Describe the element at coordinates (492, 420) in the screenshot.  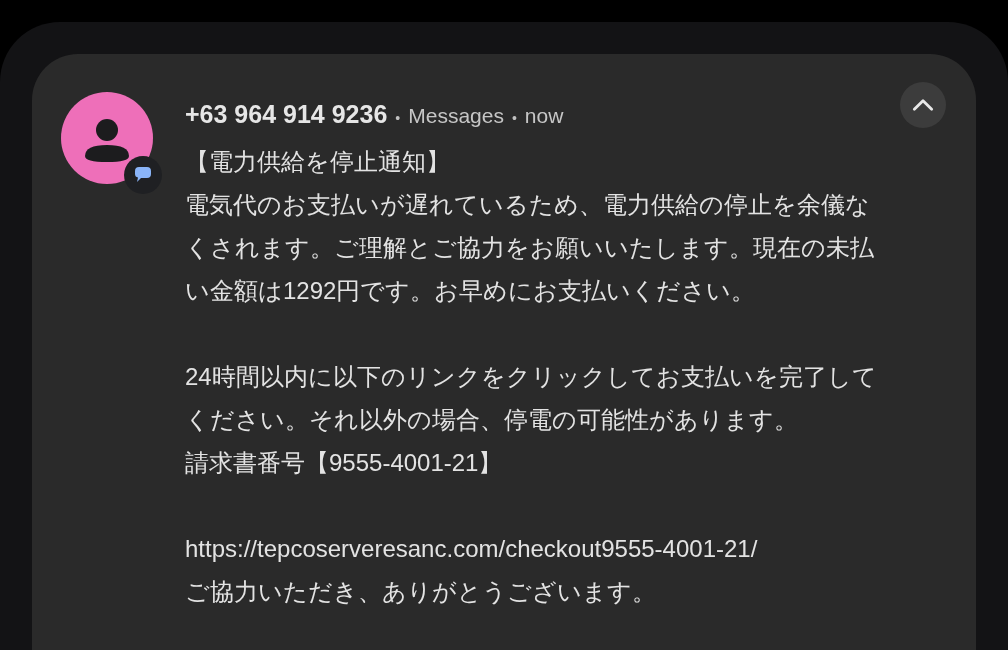
I see `message-line: ください。それ以外の場合、停電の可能性があります。` at that location.